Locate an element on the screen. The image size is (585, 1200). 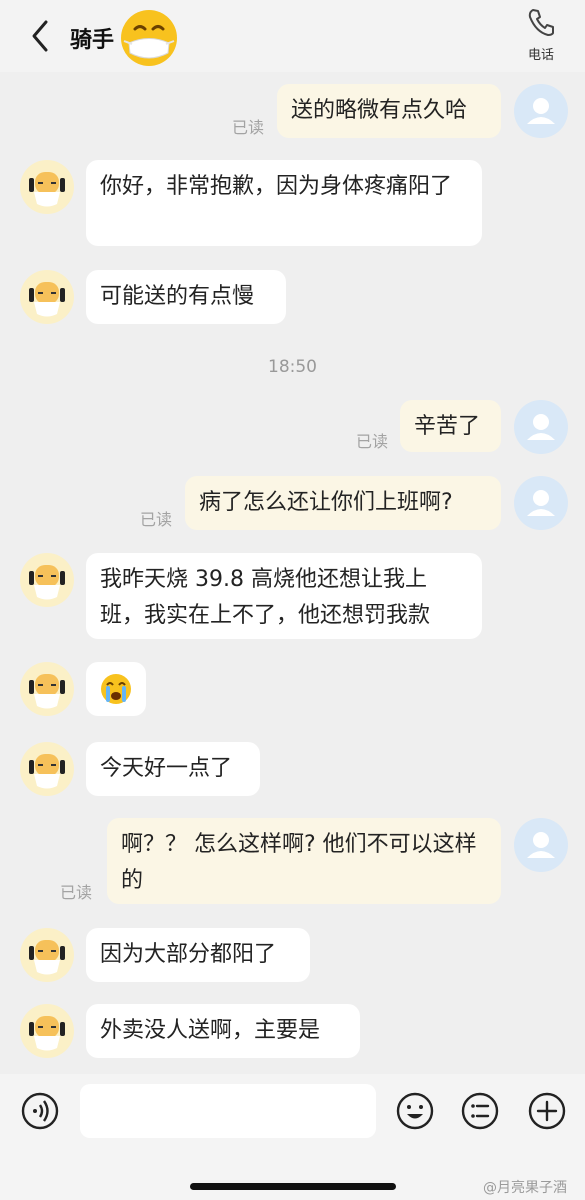
home-indicator is located at coordinates (293, 1186).